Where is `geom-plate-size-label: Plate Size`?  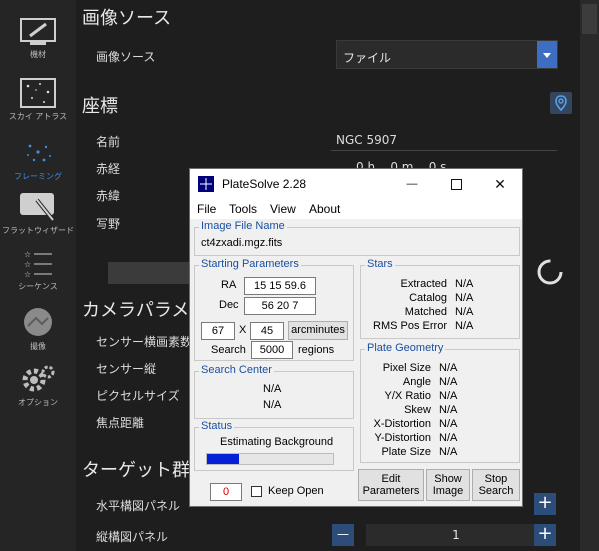
geom-plate-size-label: Plate Size is located at coordinates (406, 452).